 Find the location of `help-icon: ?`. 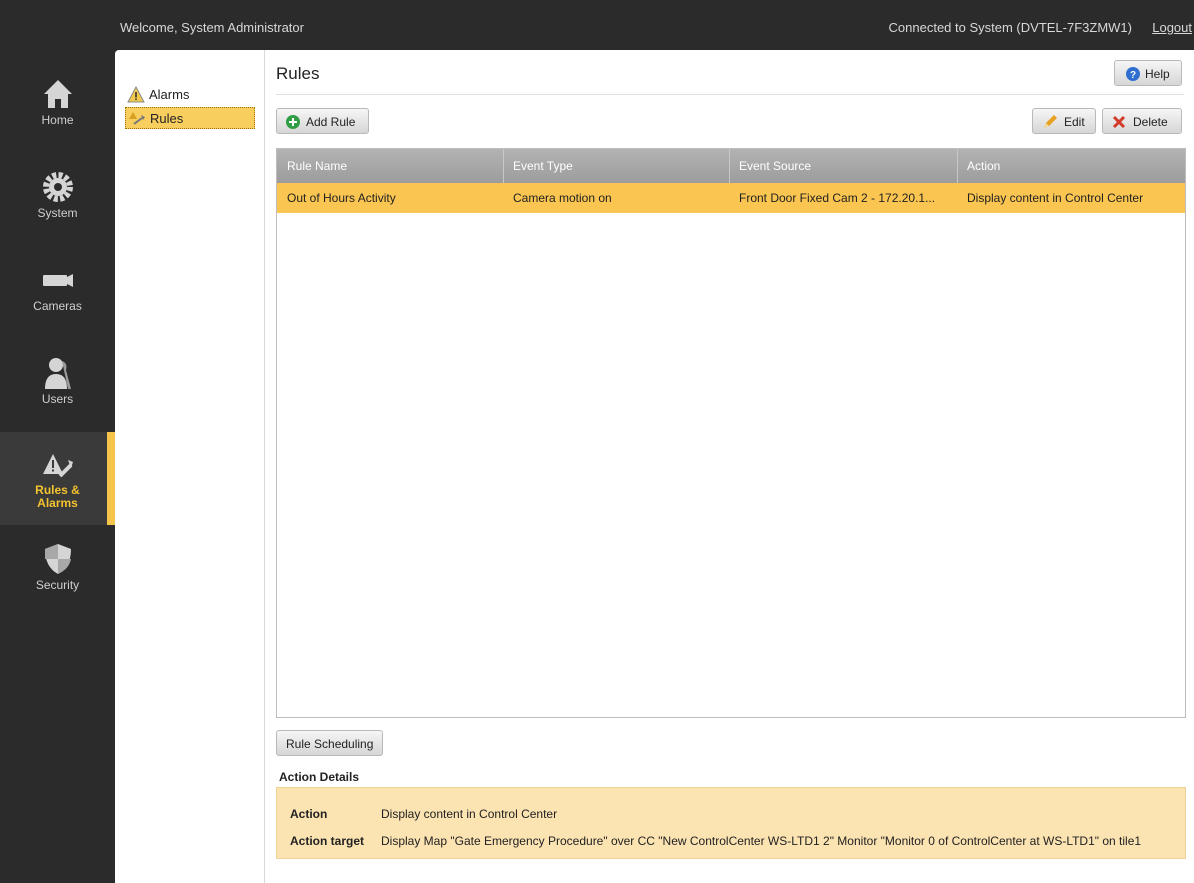

help-icon: ? is located at coordinates (1133, 74).